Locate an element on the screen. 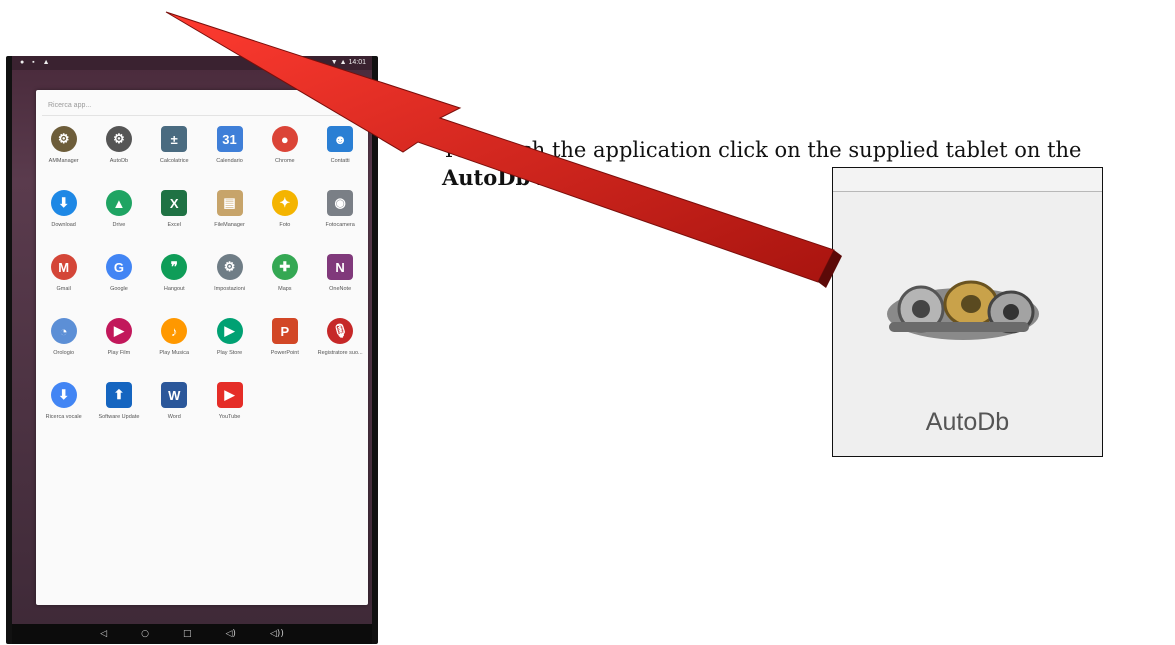 This screenshot has height=645, width=1175. app-label: Play Store is located at coordinates (229, 353).